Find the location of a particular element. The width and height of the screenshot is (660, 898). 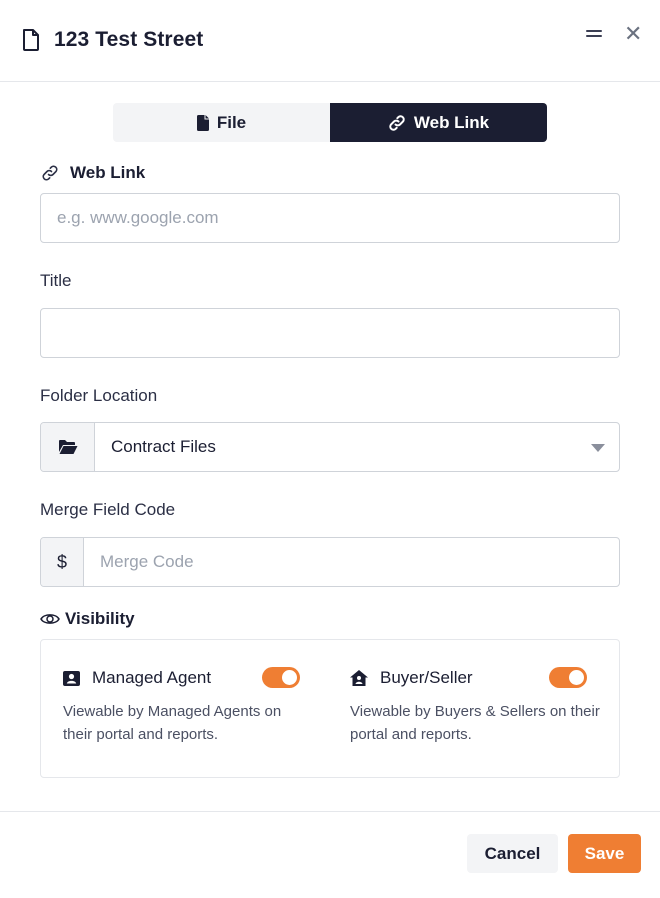

save-button: Save is located at coordinates (604, 853).